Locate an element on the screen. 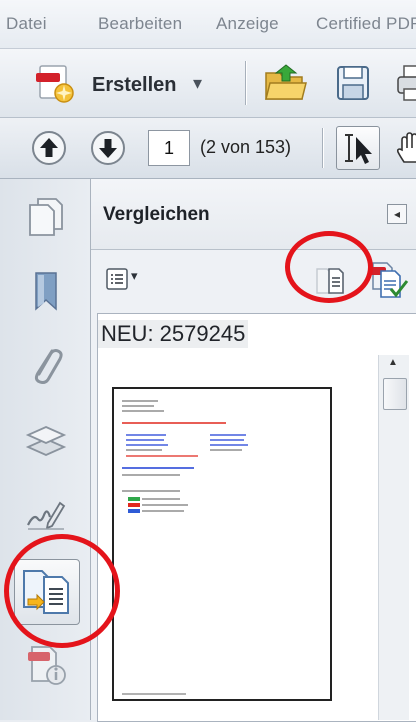  document-info-icon is located at coordinates (47, 665).